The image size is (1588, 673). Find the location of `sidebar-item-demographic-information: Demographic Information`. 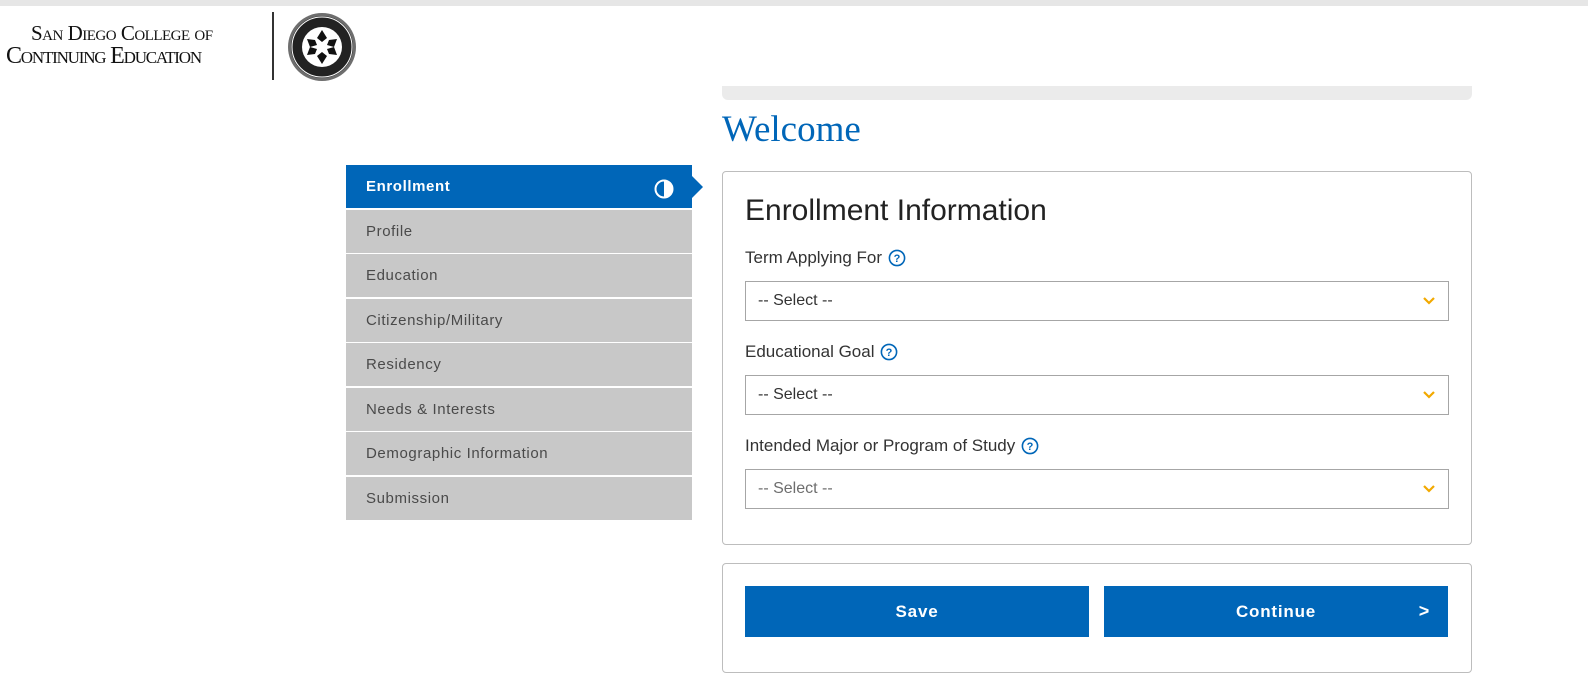

sidebar-item-demographic-information: Demographic Information is located at coordinates (519, 453).